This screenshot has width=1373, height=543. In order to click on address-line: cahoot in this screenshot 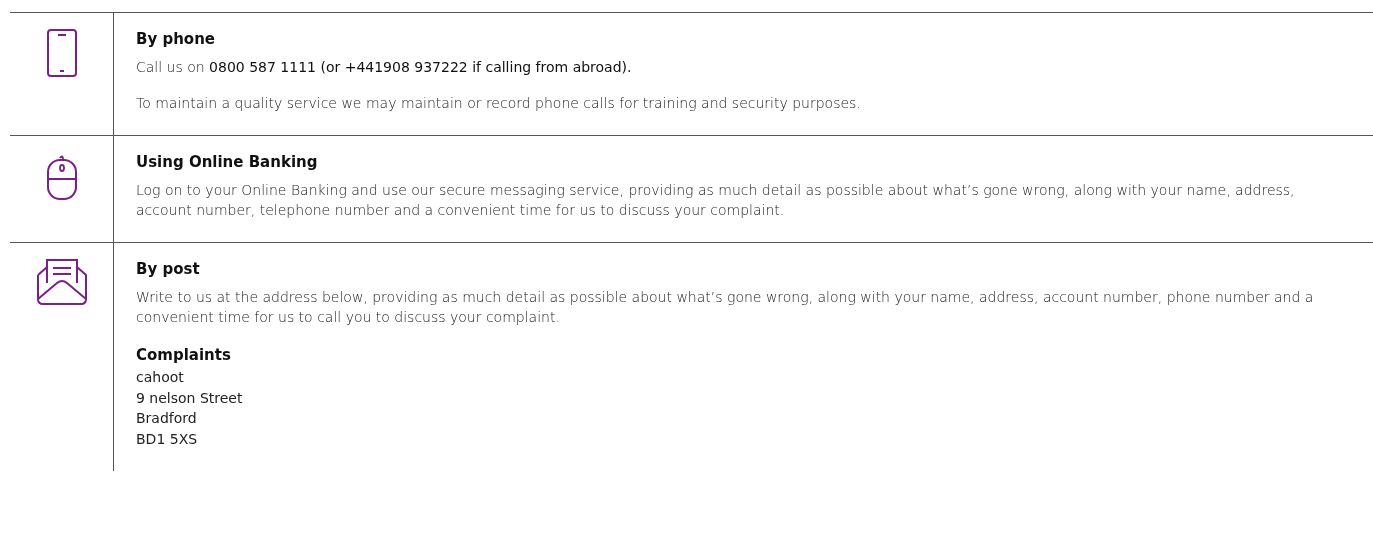, I will do `click(160, 377)`.